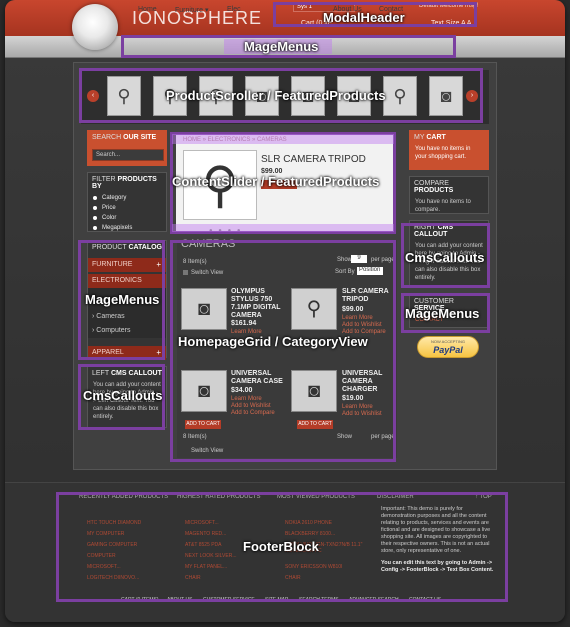 This screenshot has height=627, width=570. I want to click on overlay-label-modal-header: ModalHeader, so click(364, 17).